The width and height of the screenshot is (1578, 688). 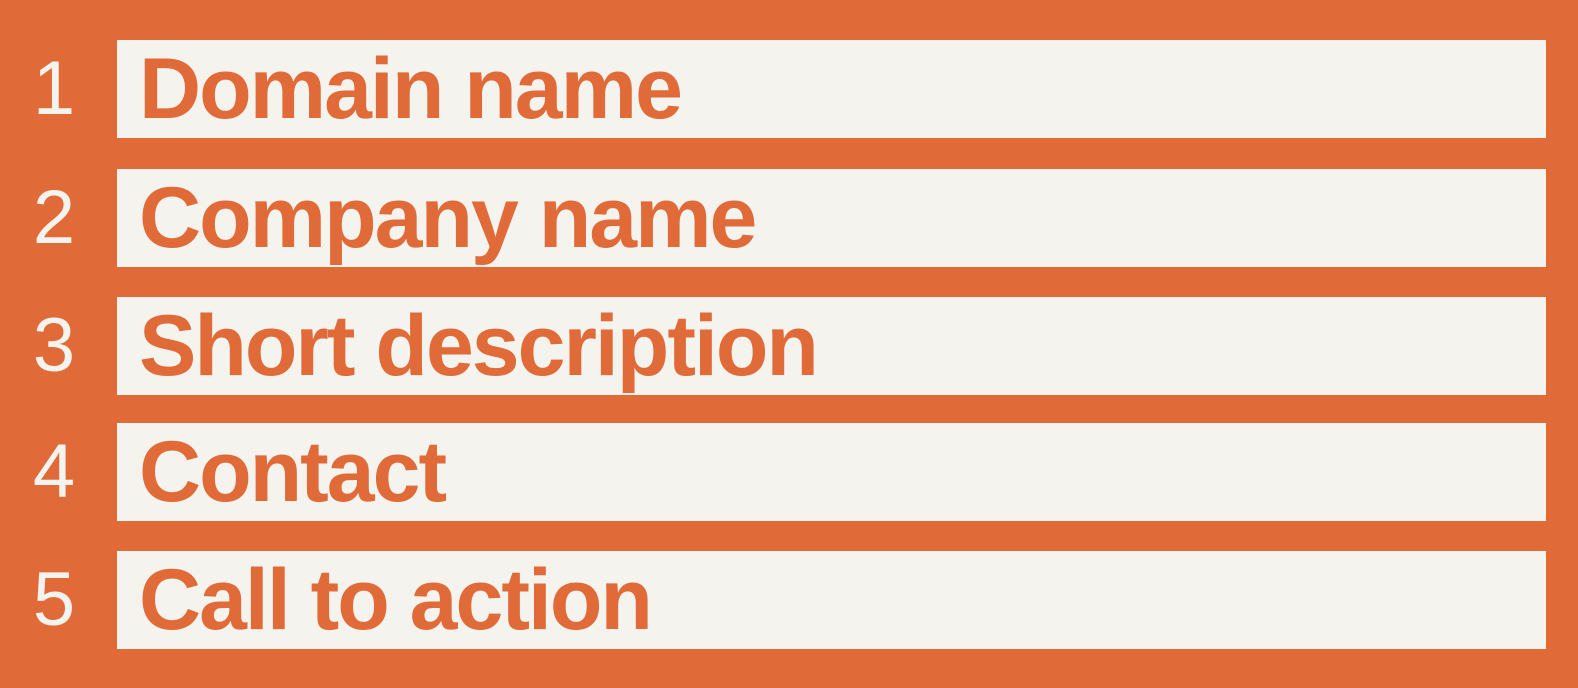 I want to click on item-number: 5, so click(x=54, y=599).